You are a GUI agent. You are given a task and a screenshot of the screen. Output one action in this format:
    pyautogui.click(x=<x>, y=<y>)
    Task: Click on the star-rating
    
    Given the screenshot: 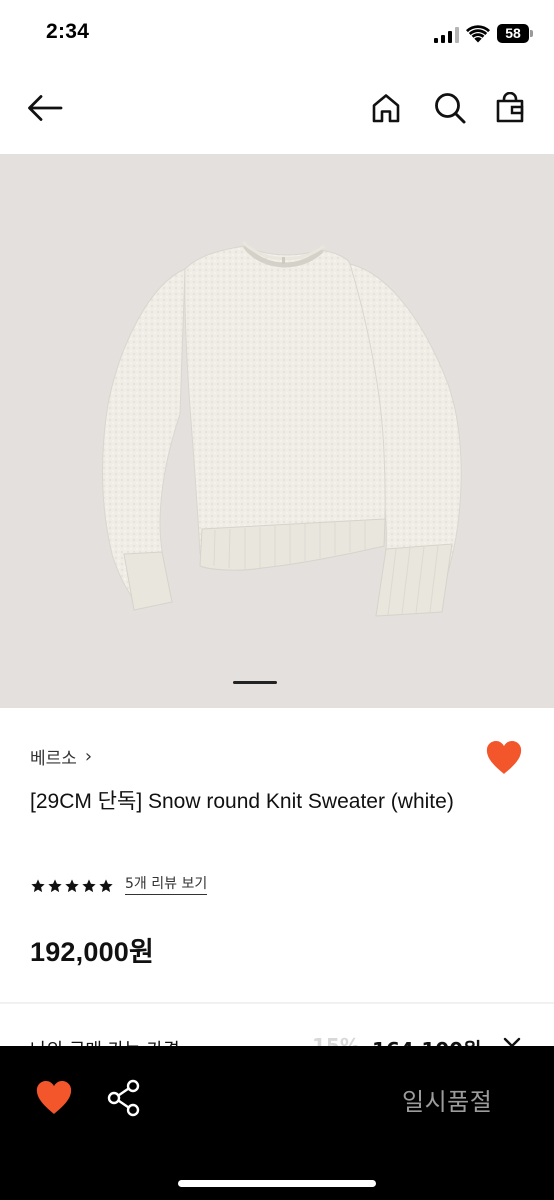 What is the action you would take?
    pyautogui.click(x=72, y=886)
    